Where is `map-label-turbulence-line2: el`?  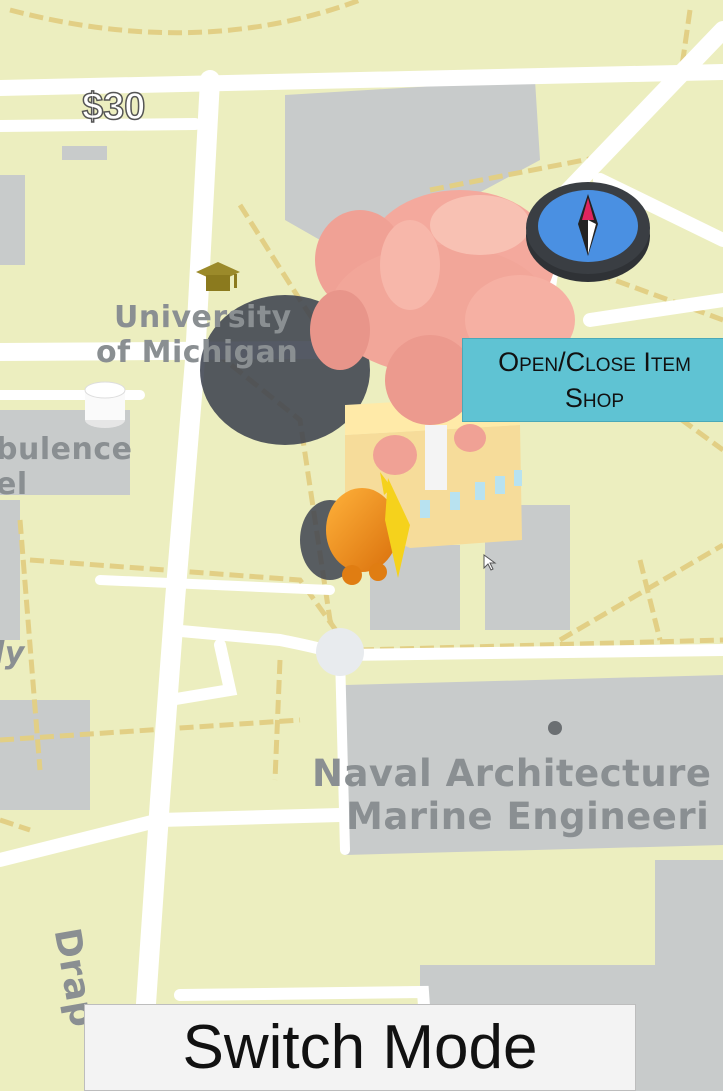 map-label-turbulence-line2: el is located at coordinates (14, 484).